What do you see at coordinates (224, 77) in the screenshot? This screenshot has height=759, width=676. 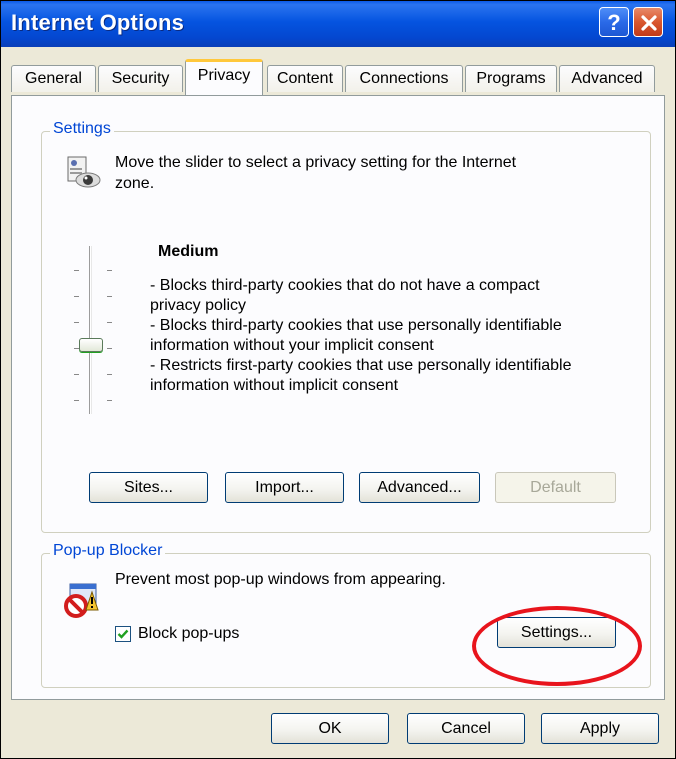 I see `tab-privacy: Privacy` at bounding box center [224, 77].